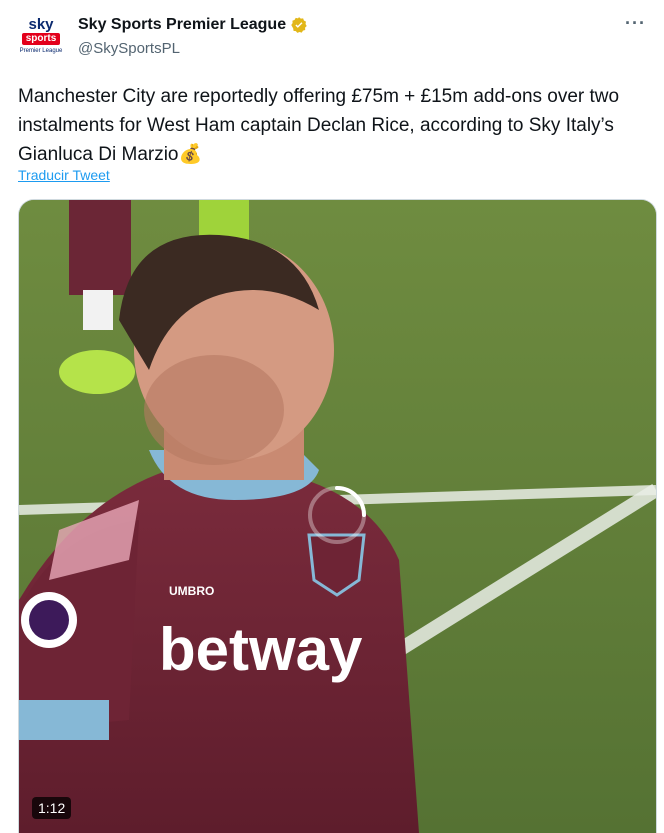 The height and width of the screenshot is (833, 664). Describe the element at coordinates (52, 808) in the screenshot. I see `video-duration-badge: 1:12` at that location.